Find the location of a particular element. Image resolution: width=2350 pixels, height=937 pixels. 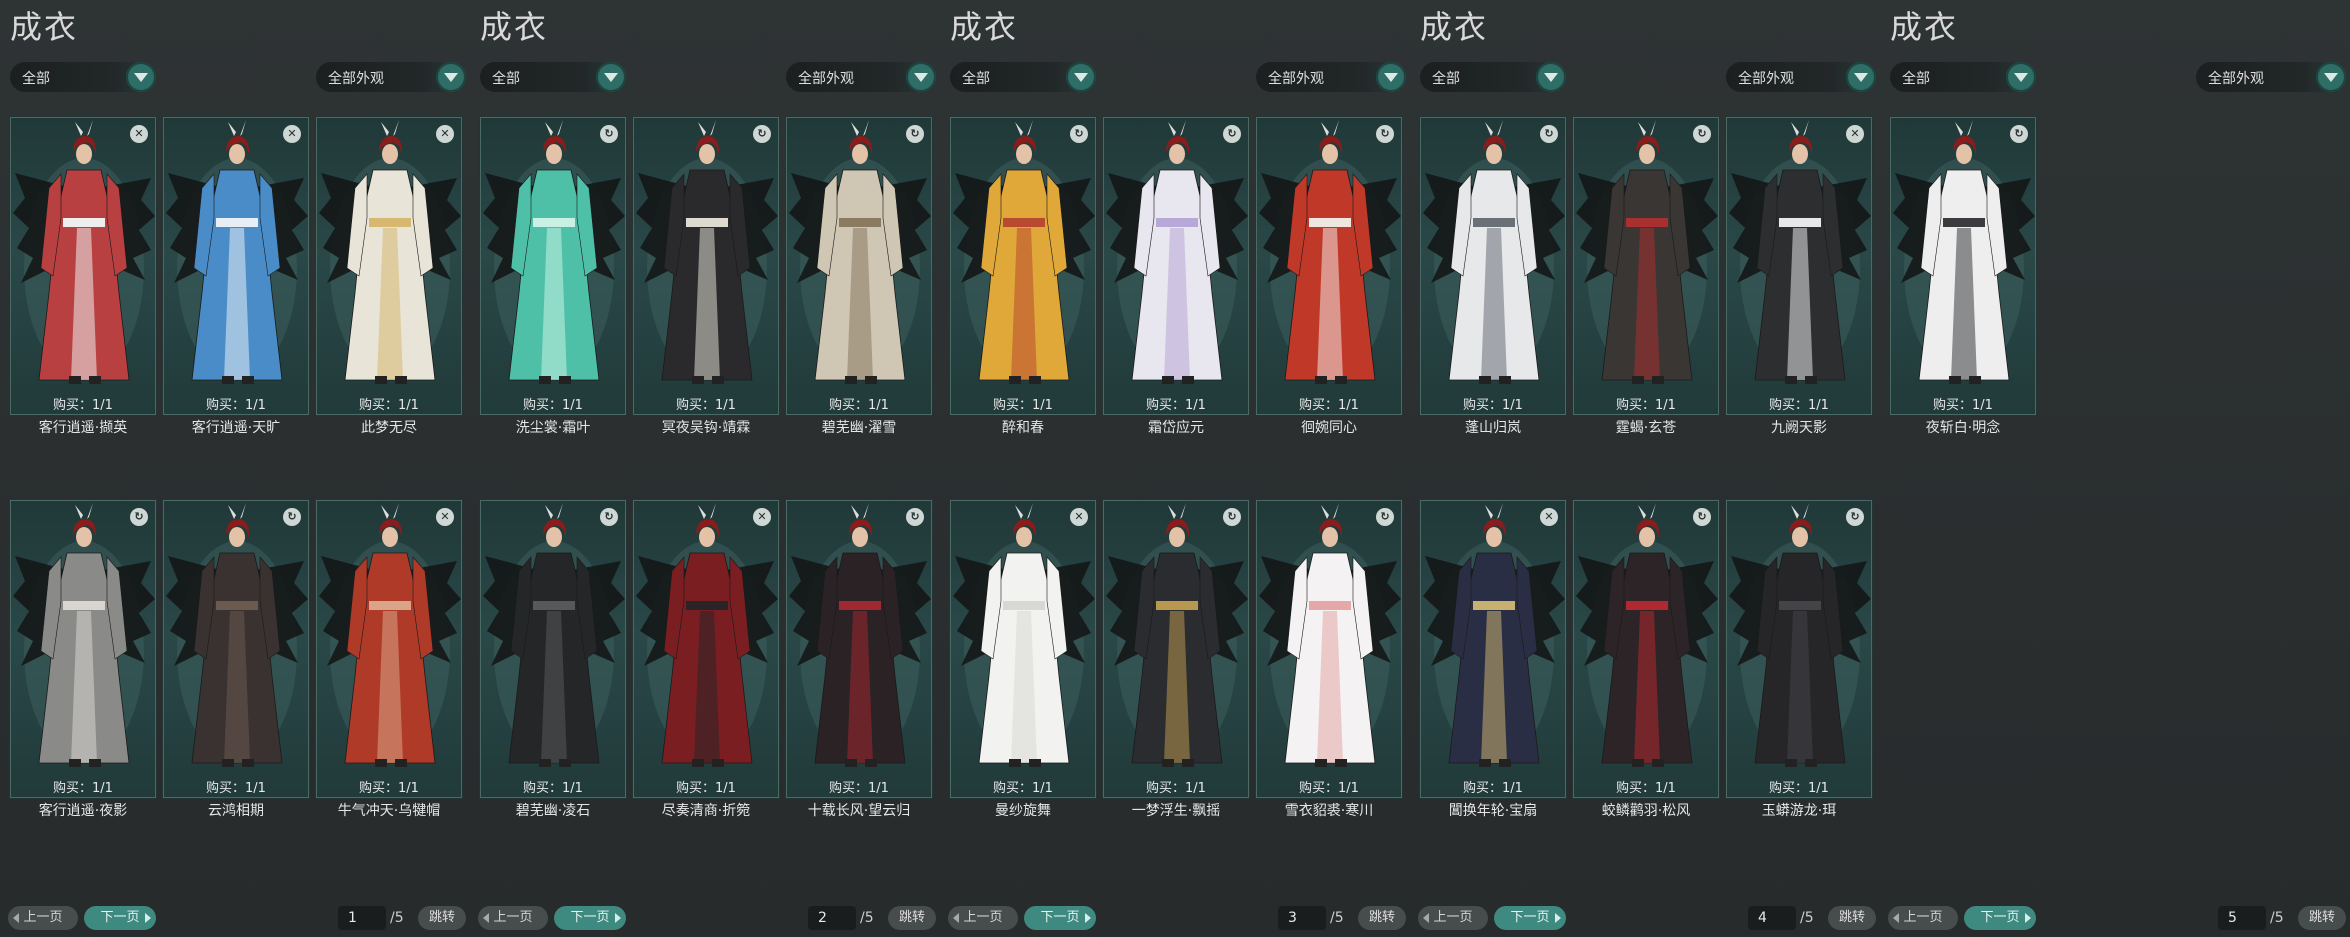

character-head is located at coordinates (1024, 154).